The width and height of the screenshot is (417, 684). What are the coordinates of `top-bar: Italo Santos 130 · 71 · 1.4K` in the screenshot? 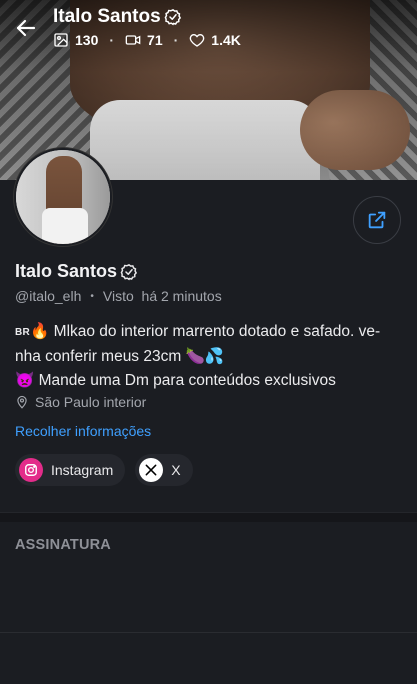 It's located at (208, 30).